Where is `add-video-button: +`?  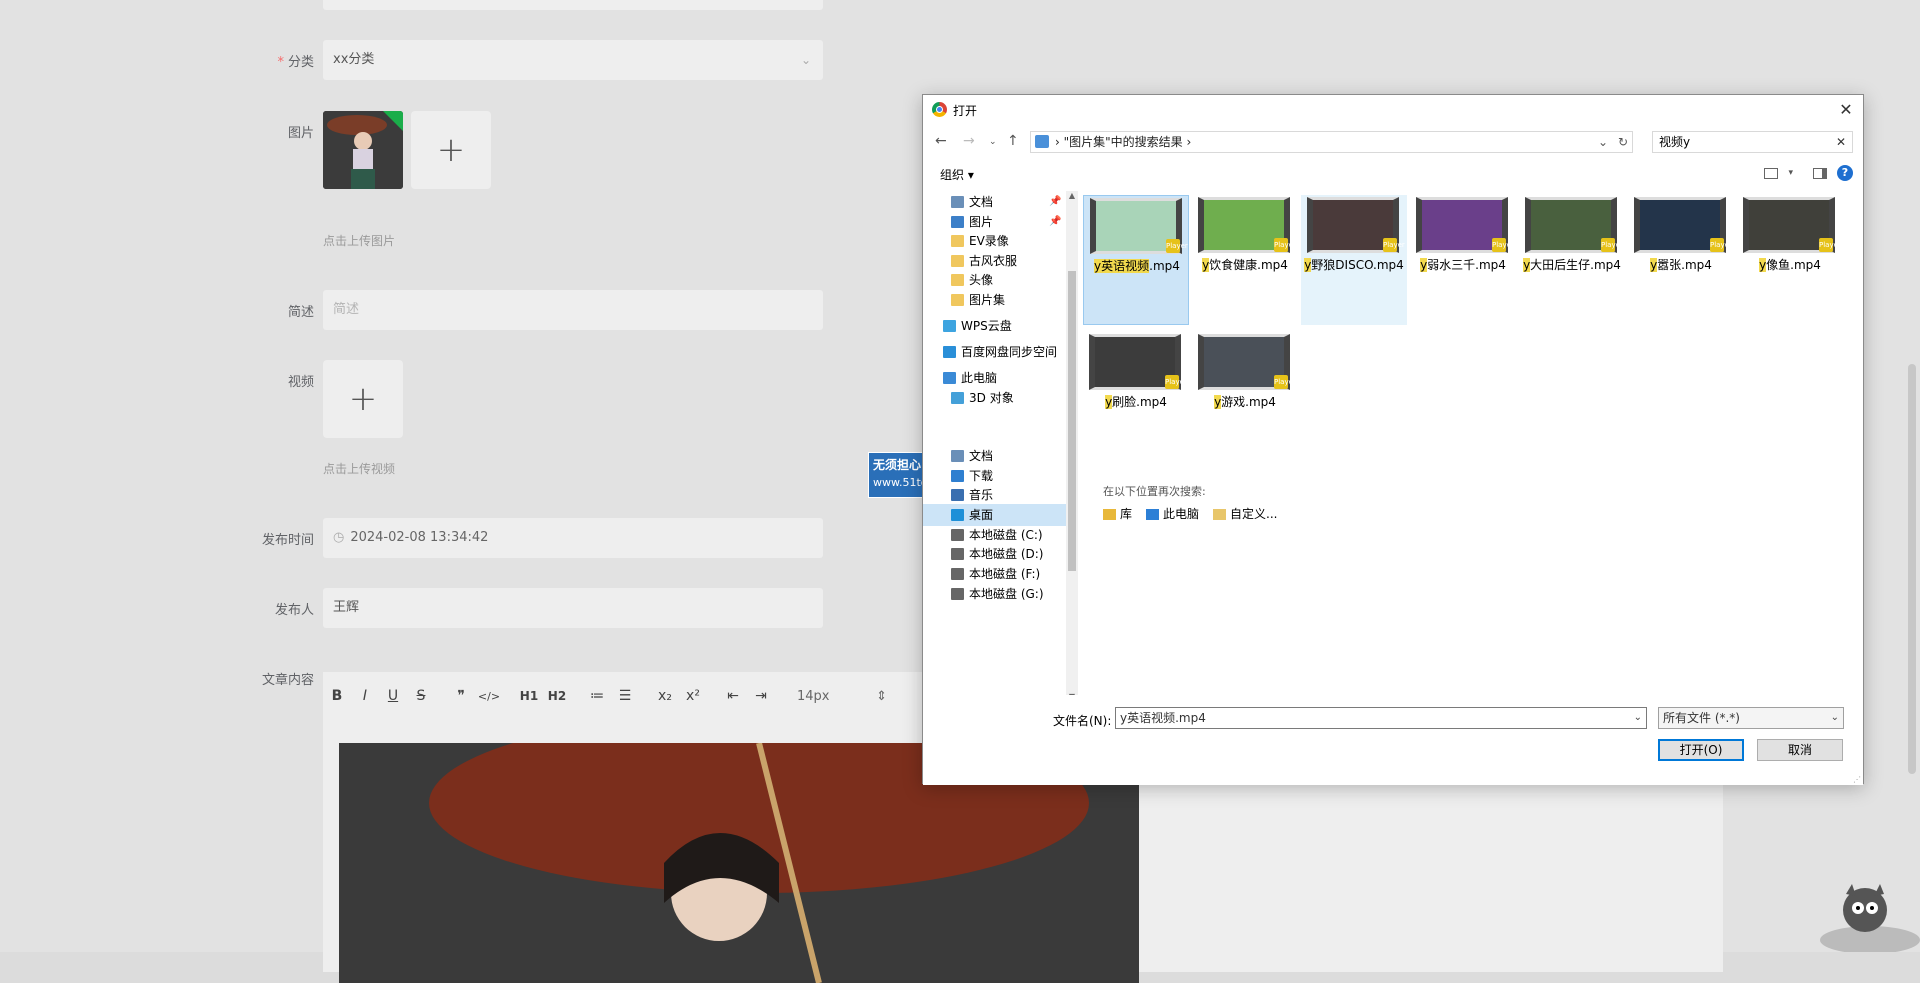 add-video-button: + is located at coordinates (363, 399).